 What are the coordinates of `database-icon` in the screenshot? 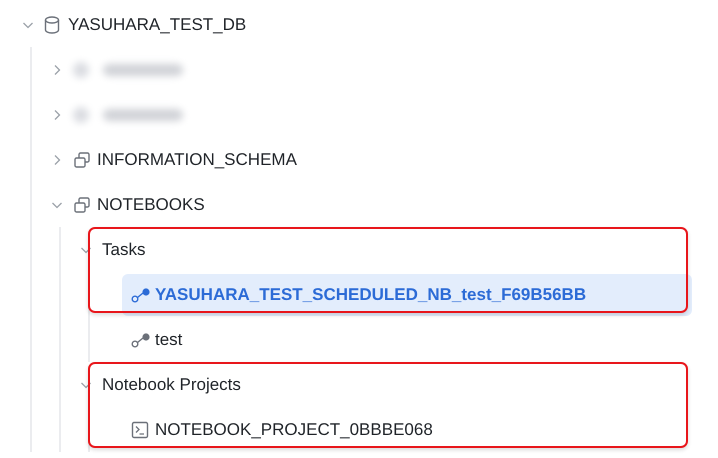 It's located at (52, 25).